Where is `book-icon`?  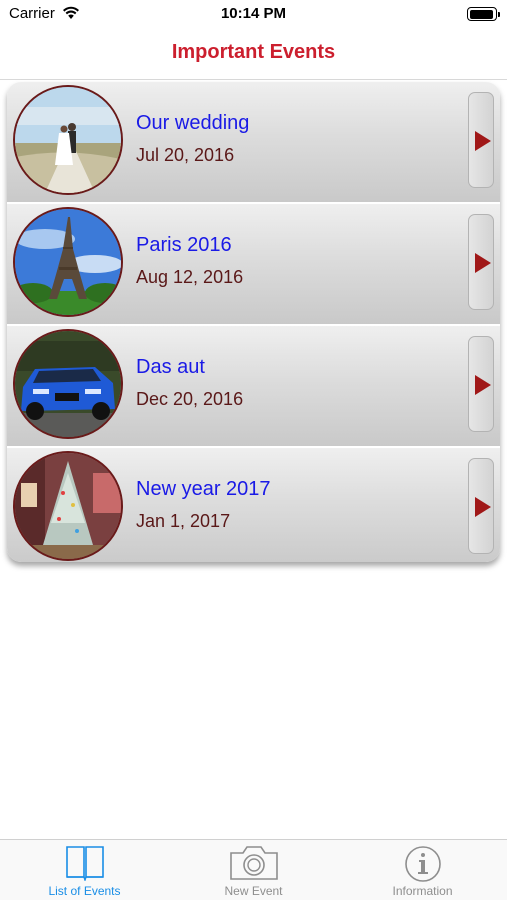 book-icon is located at coordinates (84, 864).